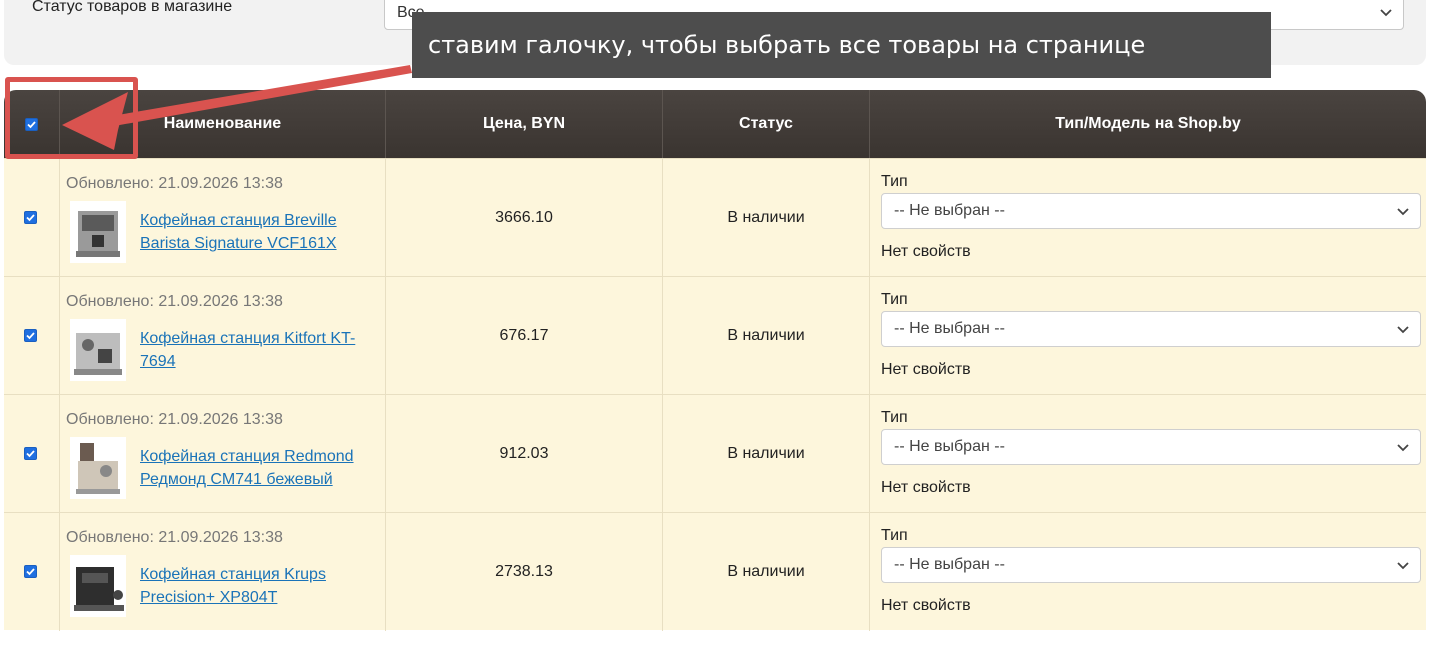 The width and height of the screenshot is (1431, 650). I want to click on annotation-arrow, so click(237, 107).